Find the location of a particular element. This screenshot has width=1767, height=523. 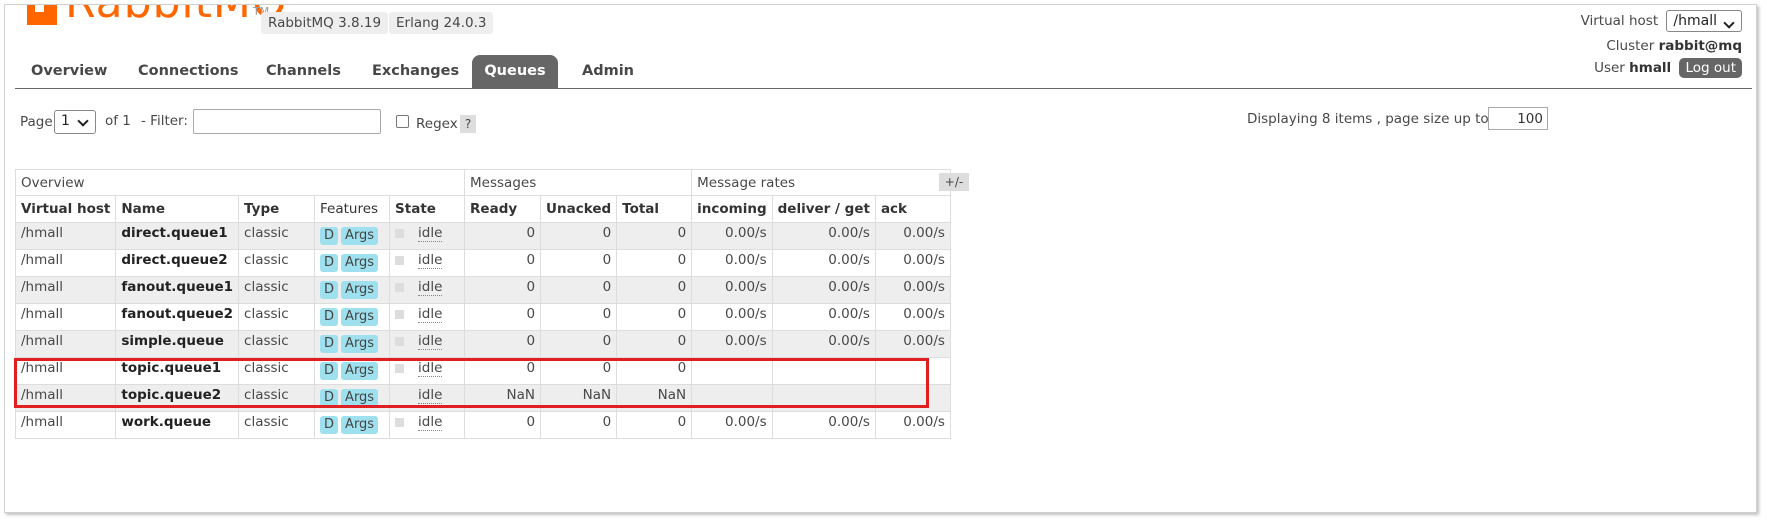

tab-overview: Overview is located at coordinates (69, 71).